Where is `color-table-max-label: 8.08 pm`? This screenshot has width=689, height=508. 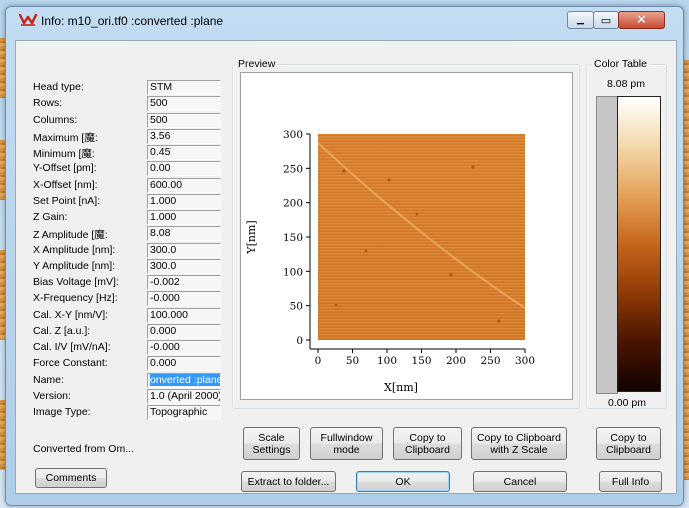 color-table-max-label: 8.08 pm is located at coordinates (626, 84).